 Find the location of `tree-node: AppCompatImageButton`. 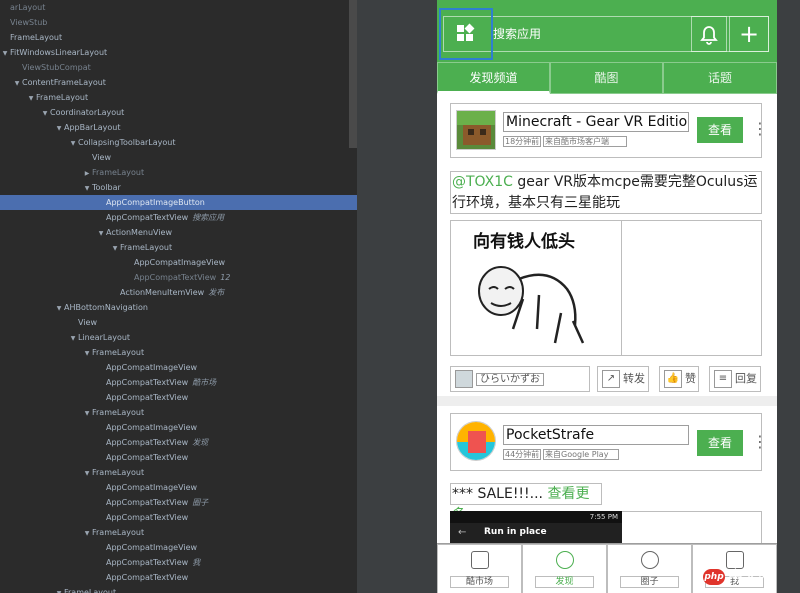

tree-node: AppCompatImageButton is located at coordinates (178, 202).